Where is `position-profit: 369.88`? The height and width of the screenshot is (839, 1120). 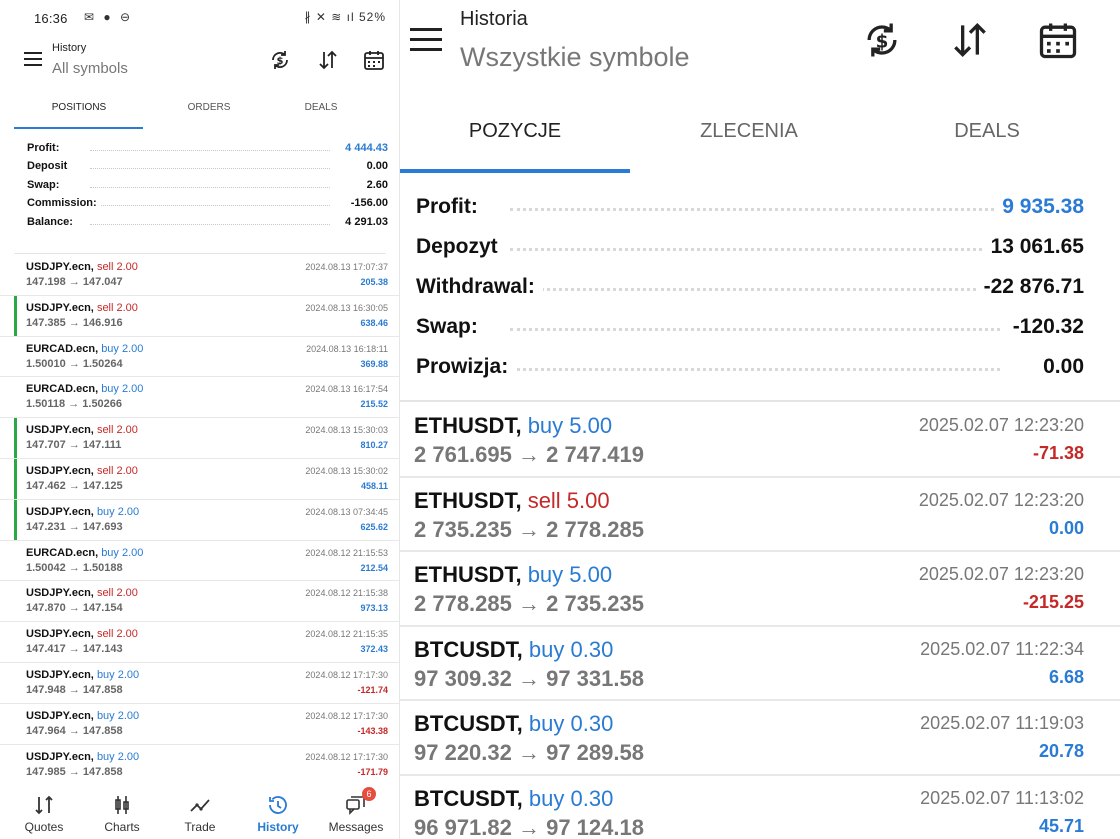 position-profit: 369.88 is located at coordinates (374, 363).